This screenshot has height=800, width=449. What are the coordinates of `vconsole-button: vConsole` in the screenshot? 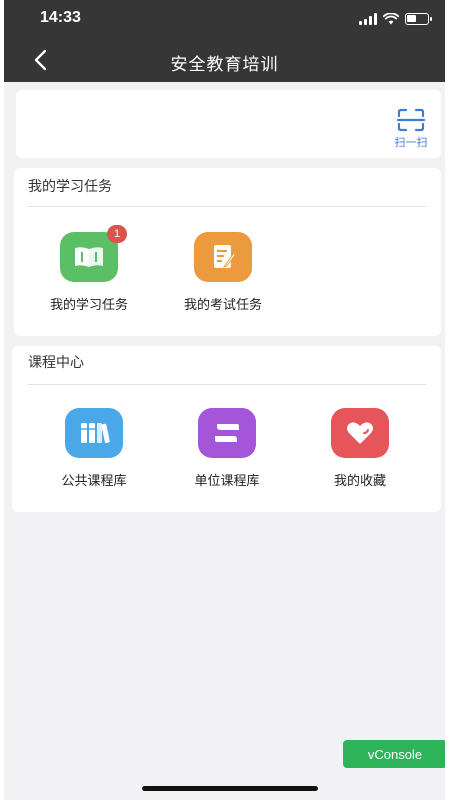 It's located at (394, 754).